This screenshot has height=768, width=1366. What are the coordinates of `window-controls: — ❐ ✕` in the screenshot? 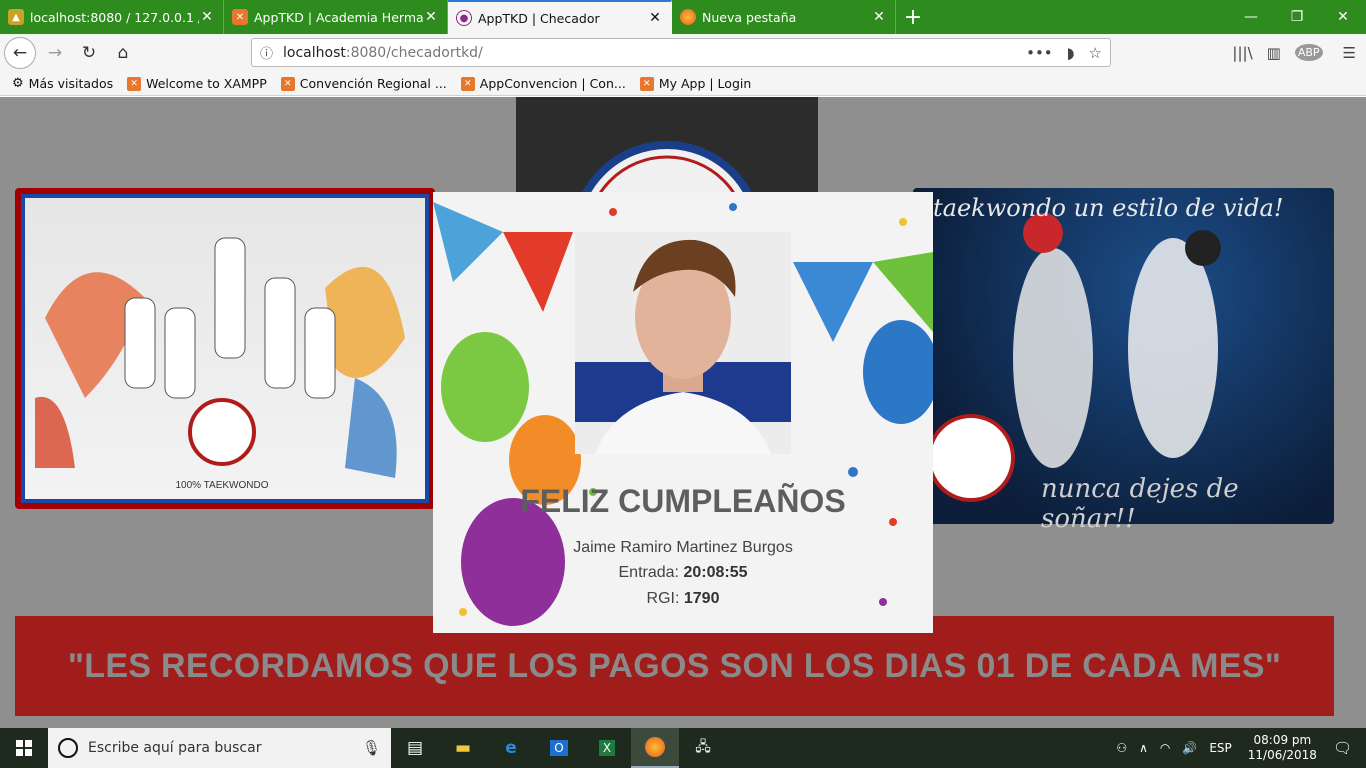 It's located at (1297, 17).